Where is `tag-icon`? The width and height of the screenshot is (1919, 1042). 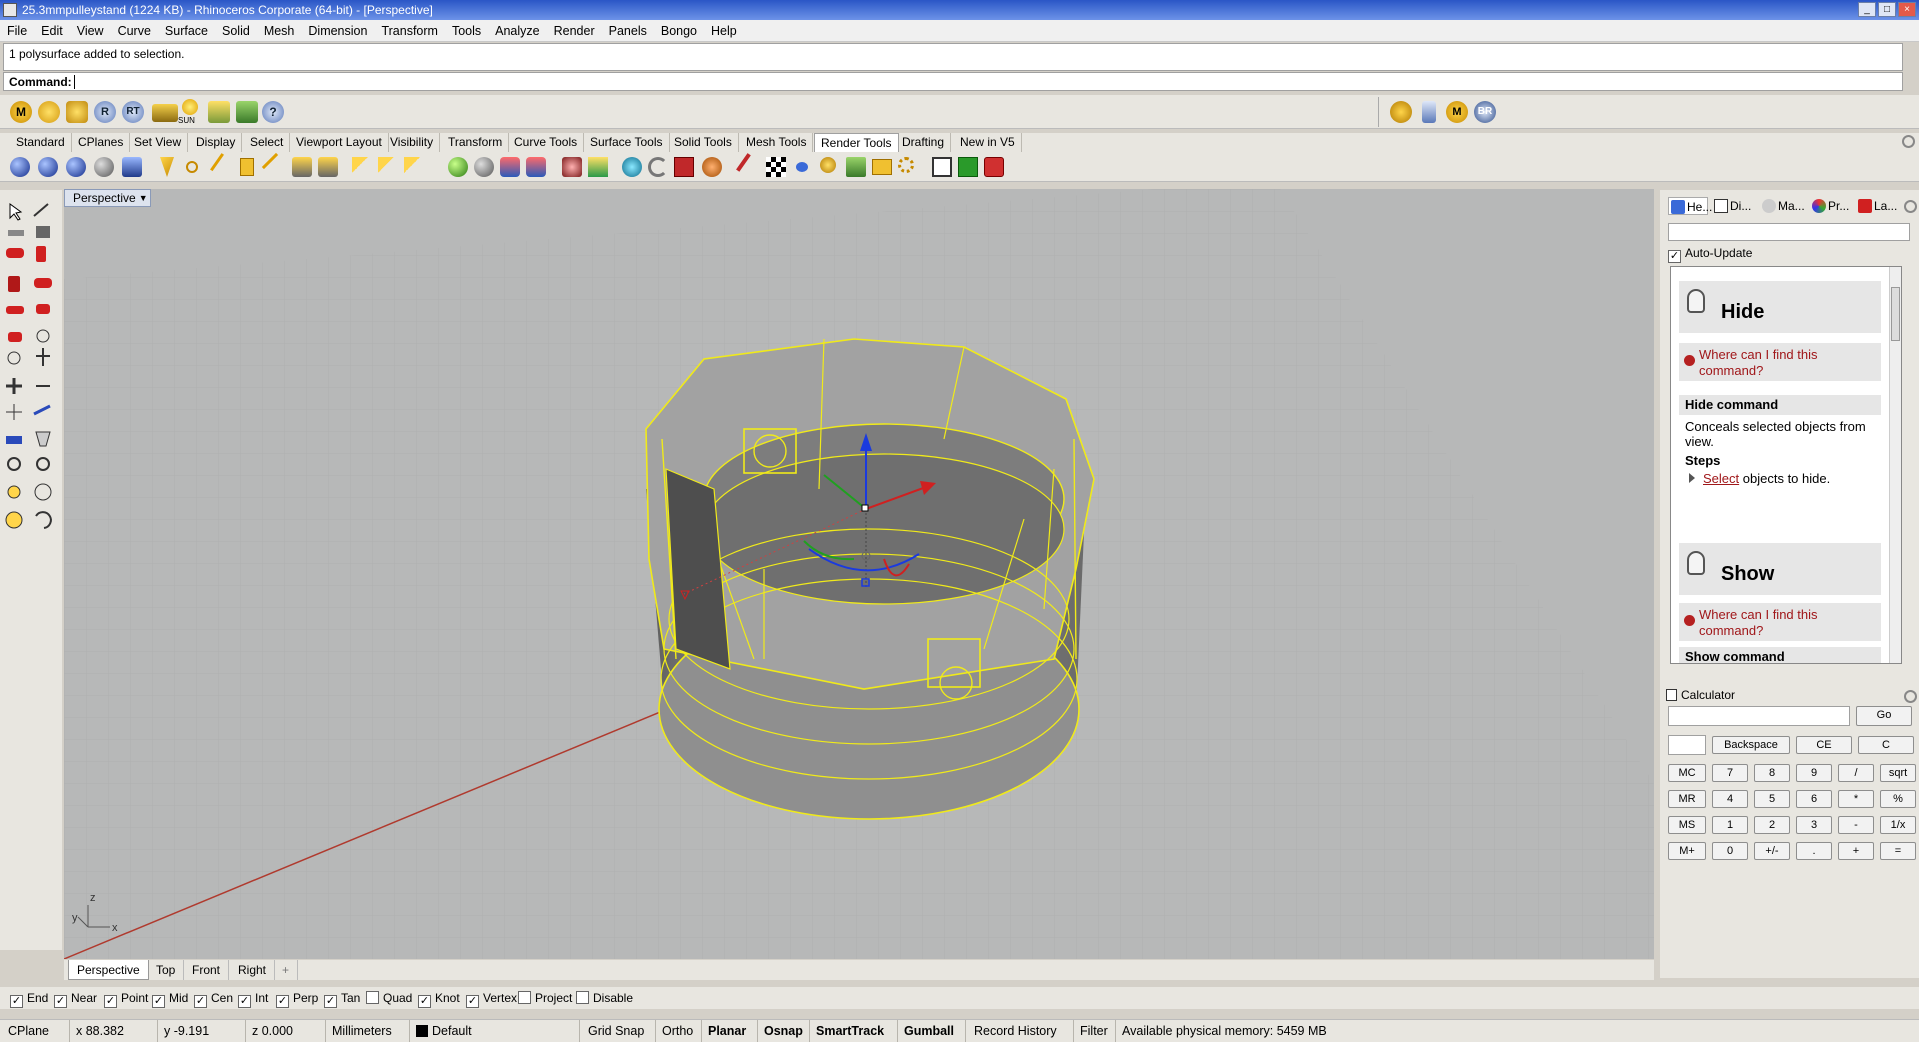 tag-icon is located at coordinates (77, 112).